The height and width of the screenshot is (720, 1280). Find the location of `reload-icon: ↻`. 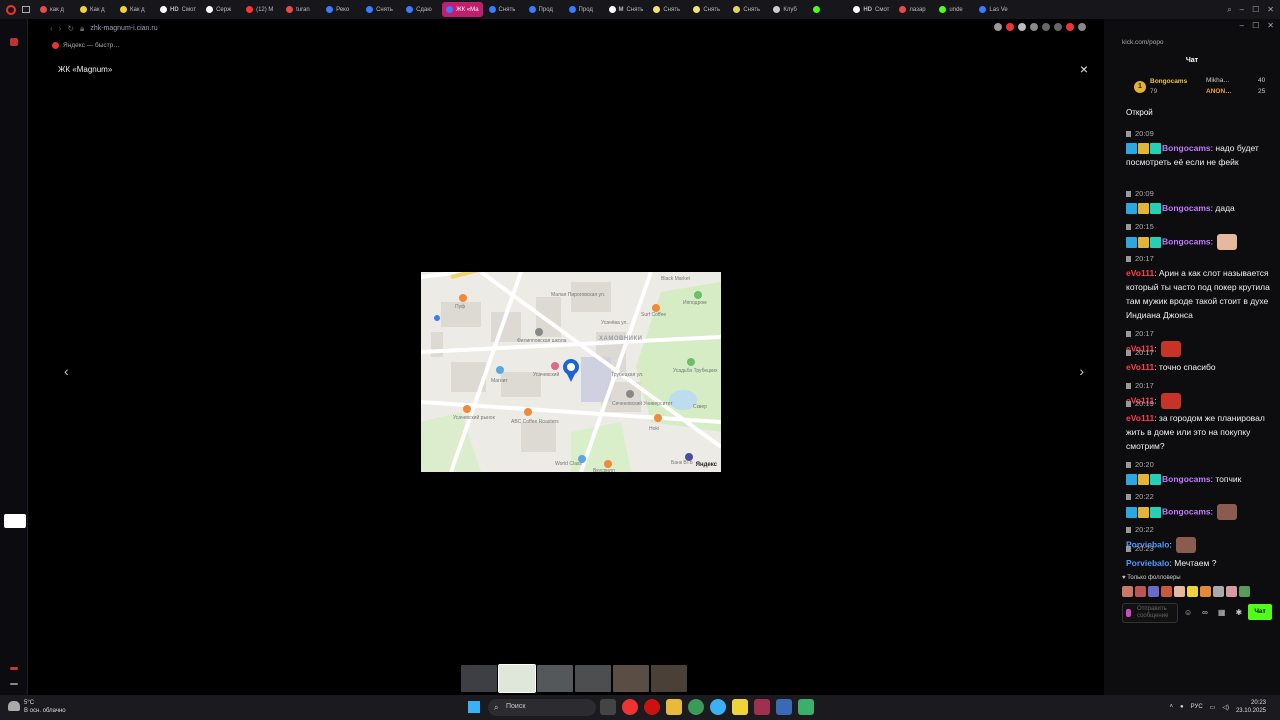

reload-icon: ↻ is located at coordinates (70, 28).